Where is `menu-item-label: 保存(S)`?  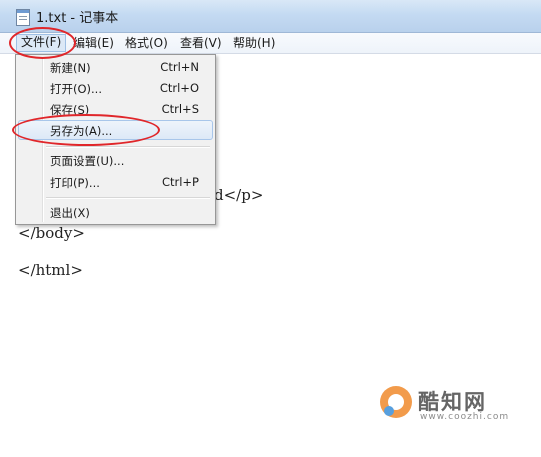 menu-item-label: 保存(S) is located at coordinates (70, 110).